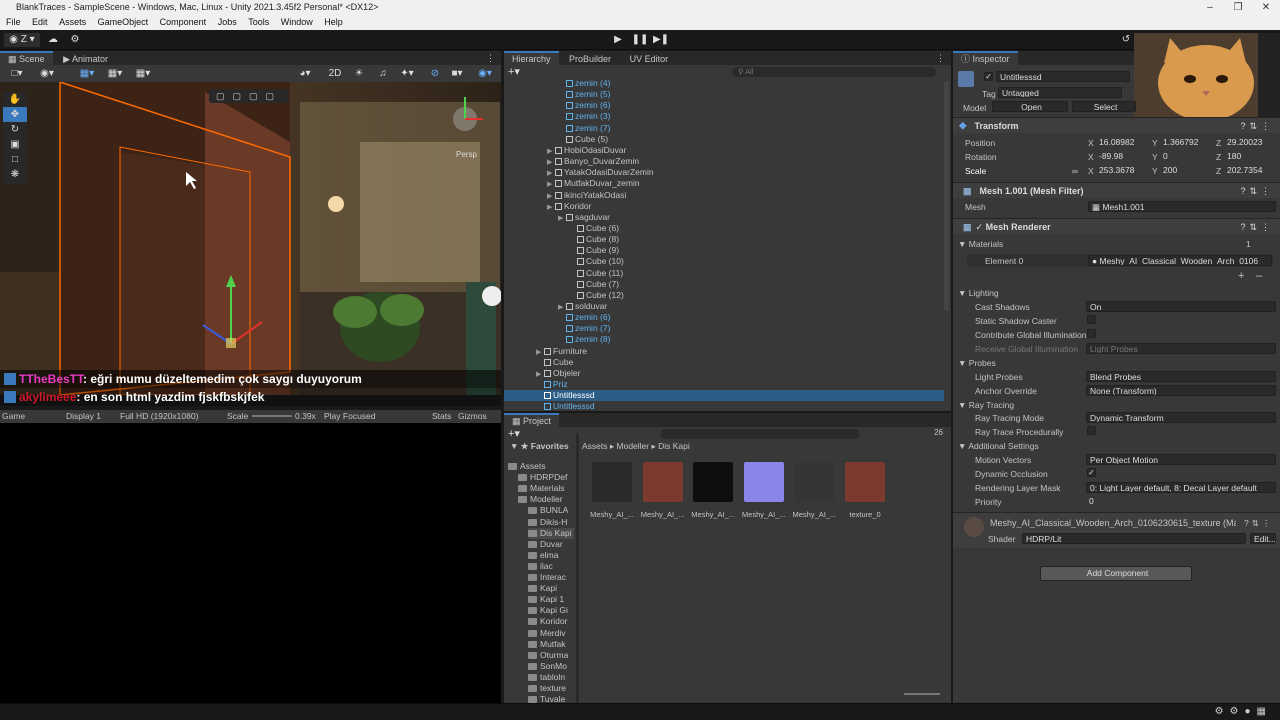 Image resolution: width=1280 pixels, height=720 pixels. I want to click on hierarchy-row: Cube (6), so click(594, 228).